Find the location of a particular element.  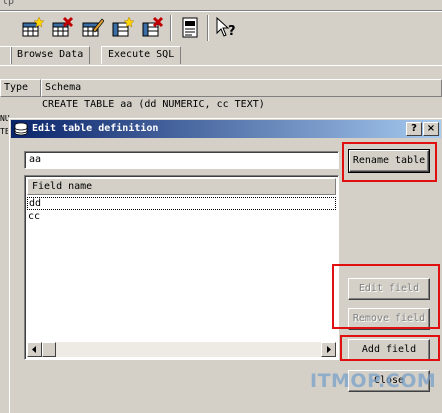

arrow-right-icon is located at coordinates (329, 349).